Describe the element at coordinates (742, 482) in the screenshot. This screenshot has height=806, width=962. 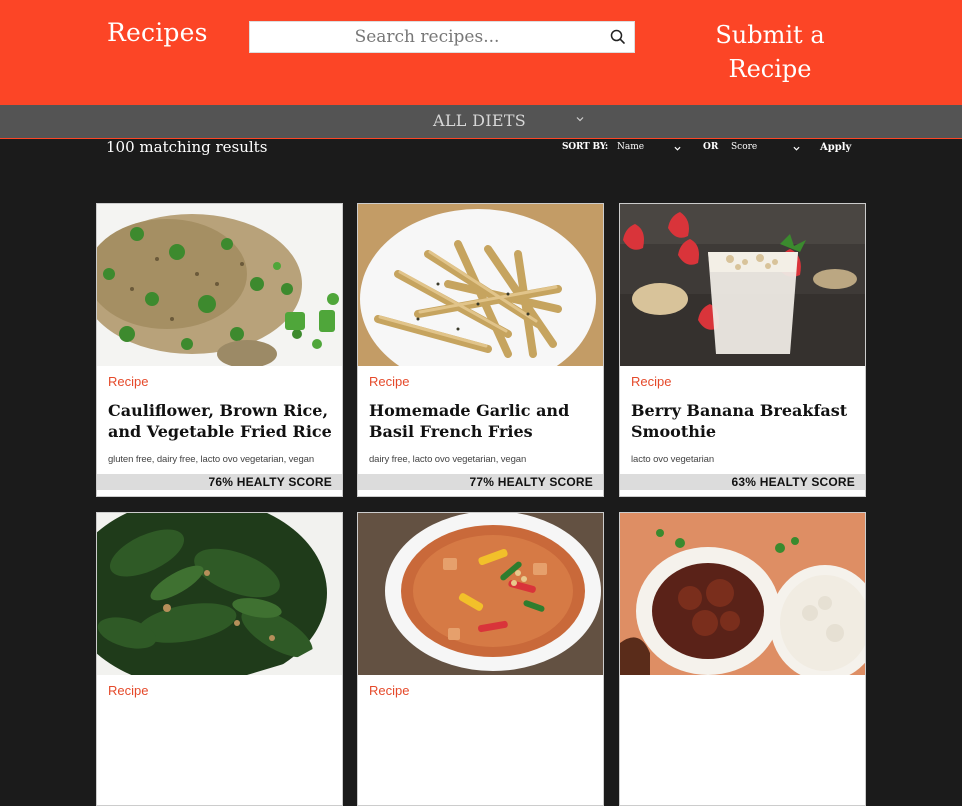
I see `health-score-badge: 63% HEALTY SCORE` at that location.